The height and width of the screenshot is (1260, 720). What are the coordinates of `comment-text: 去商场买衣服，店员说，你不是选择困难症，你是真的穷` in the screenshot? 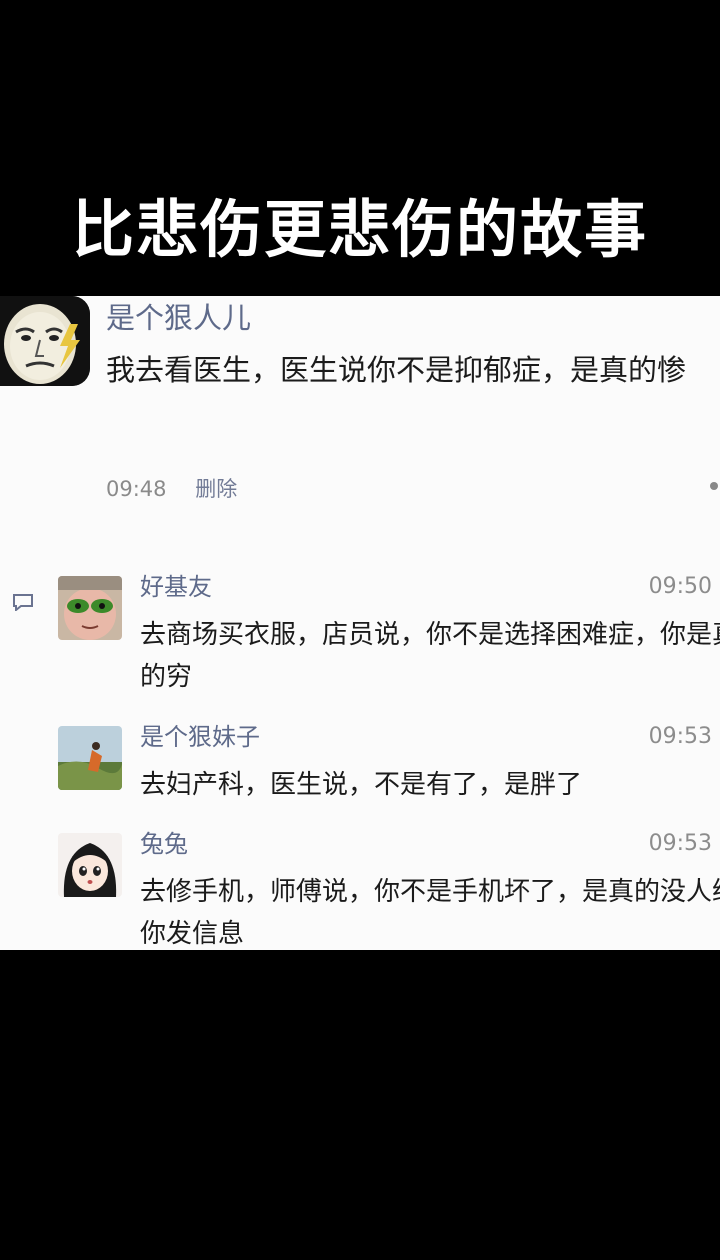 It's located at (430, 656).